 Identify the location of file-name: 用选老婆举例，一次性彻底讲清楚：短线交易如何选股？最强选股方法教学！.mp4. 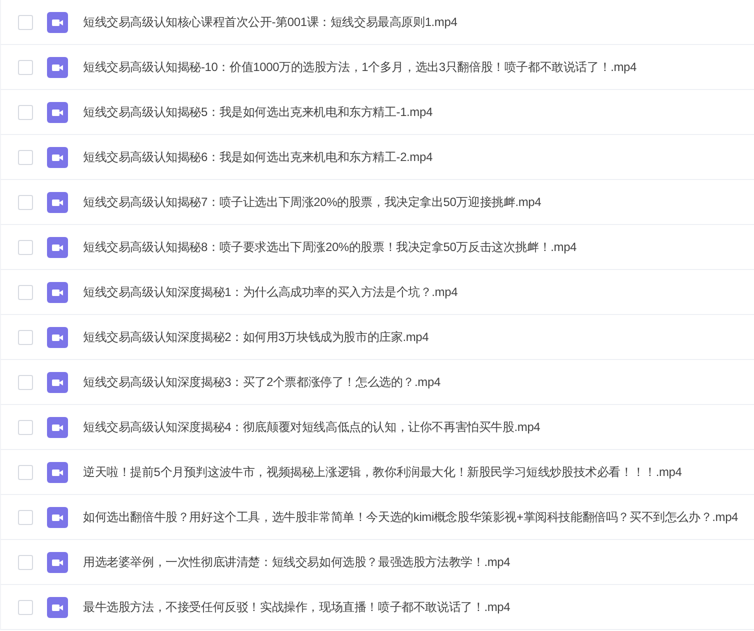
(296, 562).